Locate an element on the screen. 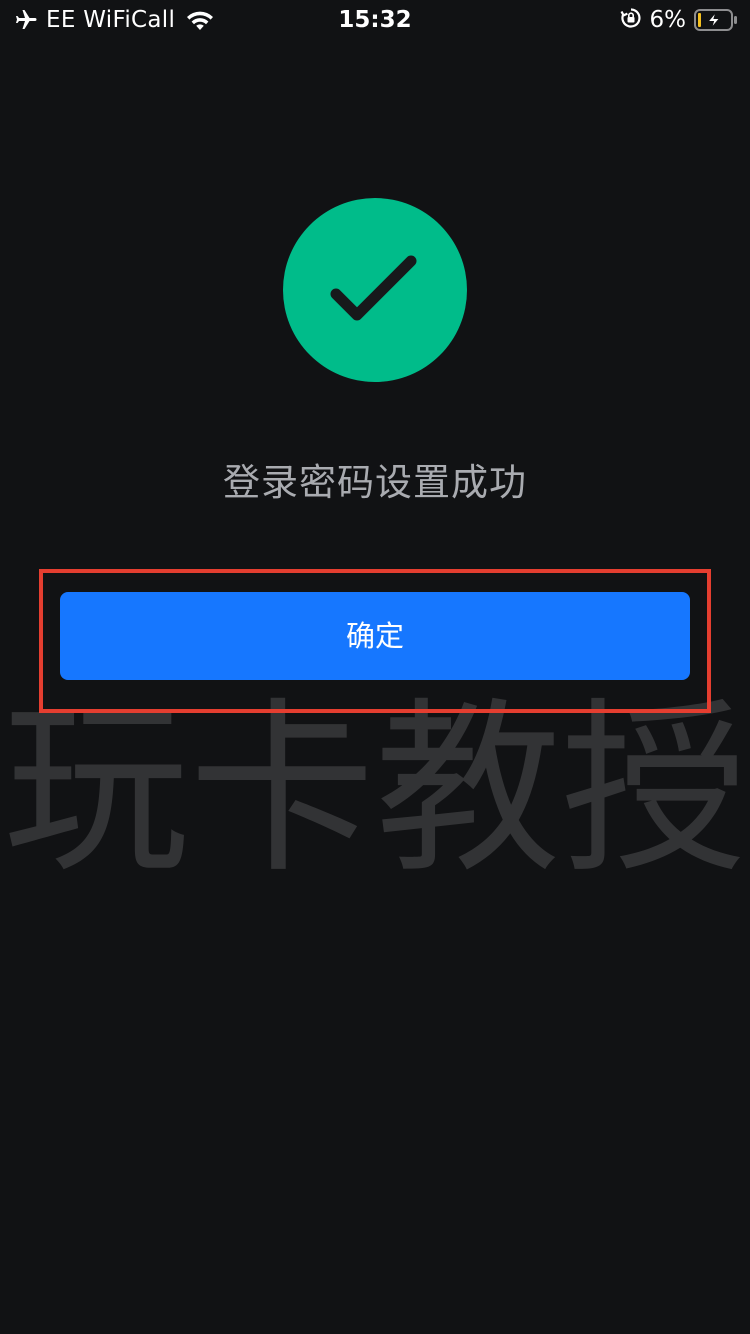 This screenshot has height=1334, width=750. rotation-lock-icon is located at coordinates (631, 20).